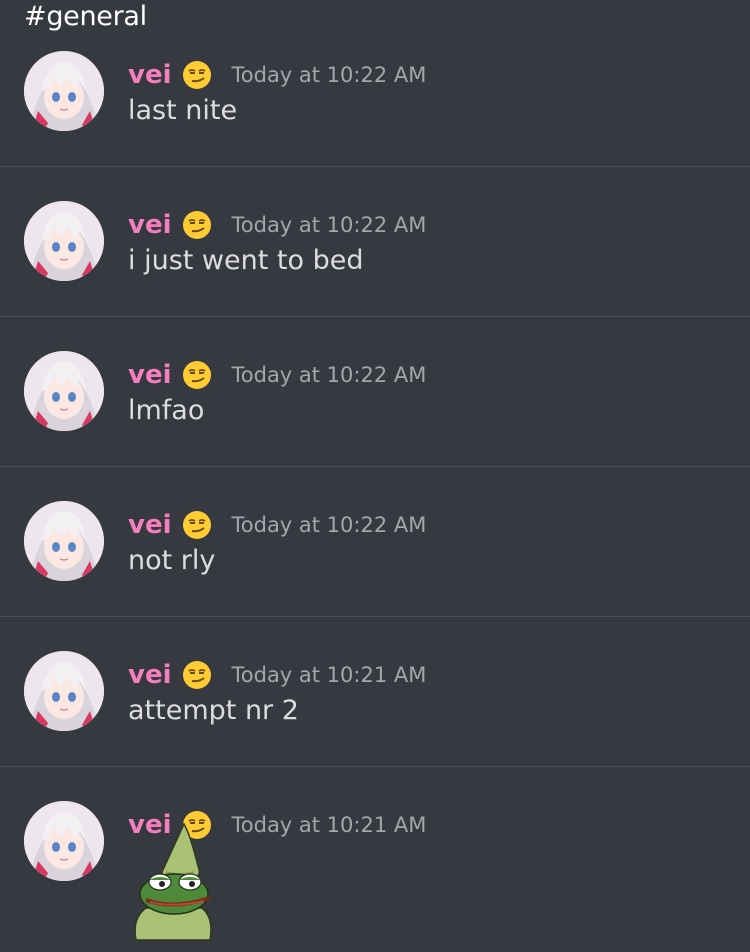 Image resolution: width=750 pixels, height=952 pixels. What do you see at coordinates (246, 260) in the screenshot?
I see `message-text: i just went to bed` at bounding box center [246, 260].